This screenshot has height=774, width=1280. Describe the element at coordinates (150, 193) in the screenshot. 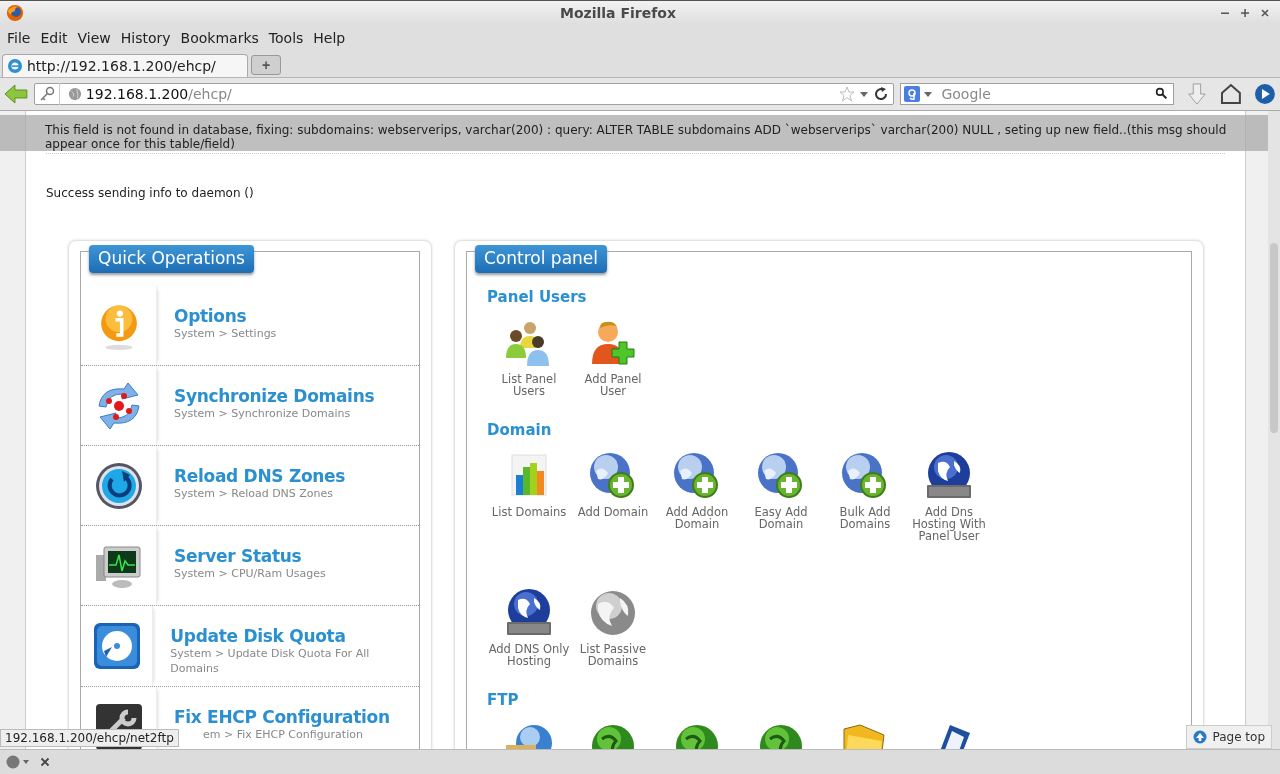

I see `success-message: Success sending info to daemon ()` at that location.